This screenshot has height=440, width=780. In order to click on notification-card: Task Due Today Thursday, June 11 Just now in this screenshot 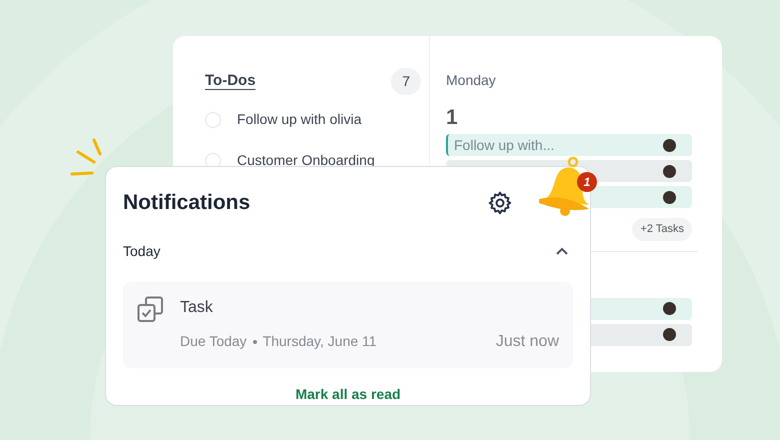, I will do `click(348, 325)`.